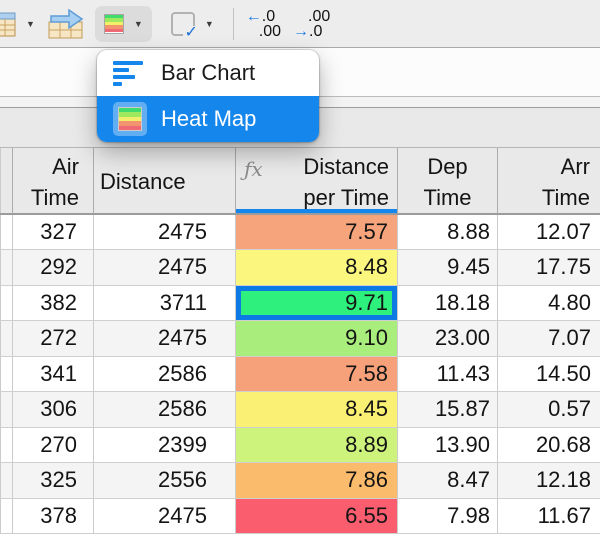  Describe the element at coordinates (53, 338) in the screenshot. I see `cell-air-time: 272` at that location.